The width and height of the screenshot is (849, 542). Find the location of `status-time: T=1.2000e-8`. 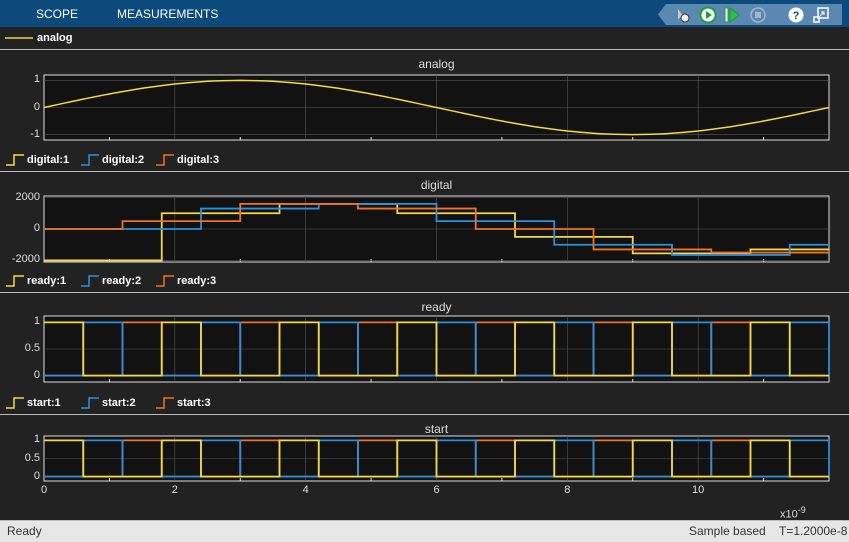

status-time: T=1.2000e-8 is located at coordinates (813, 531).